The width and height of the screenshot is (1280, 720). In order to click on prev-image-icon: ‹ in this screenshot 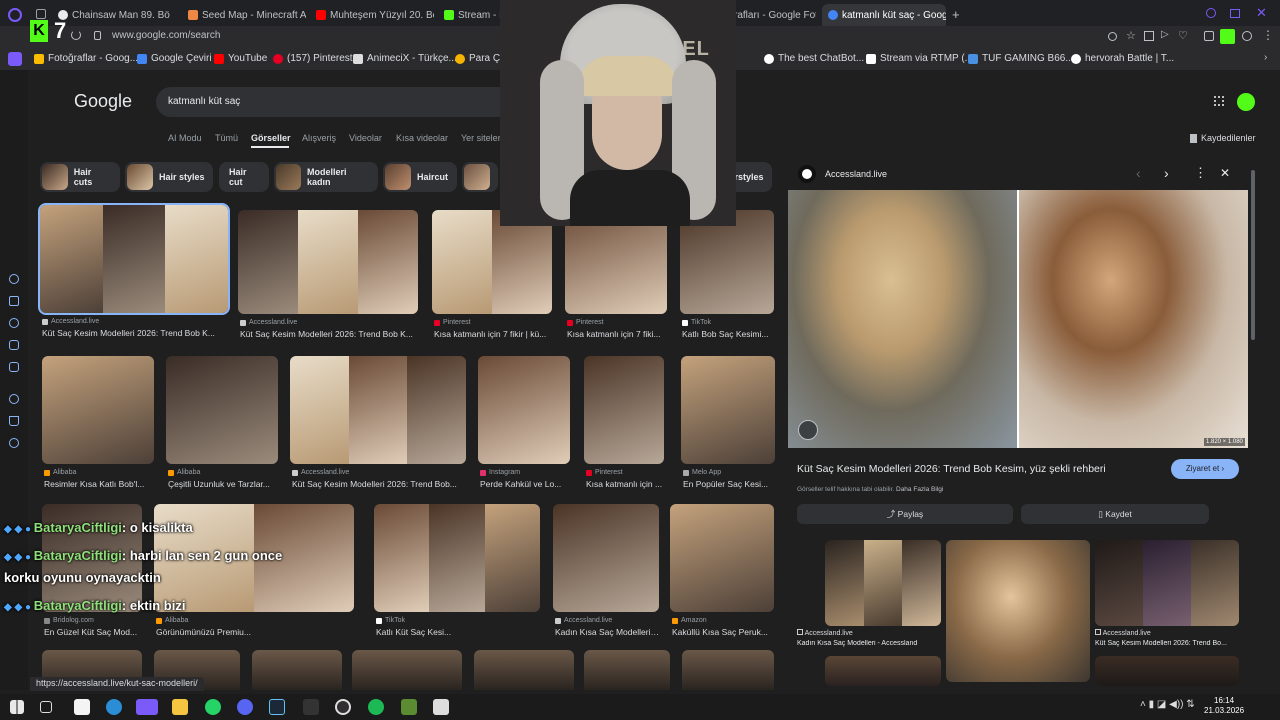, I will do `click(1138, 173)`.